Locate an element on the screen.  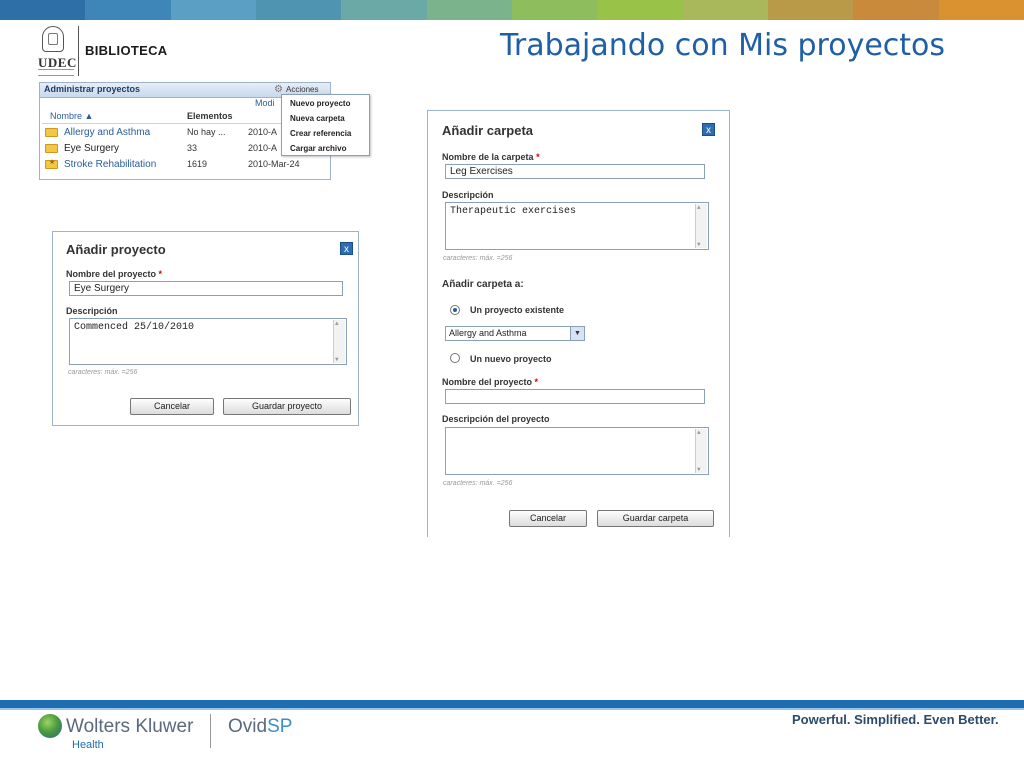
university-seal-icon is located at coordinates (53, 39).